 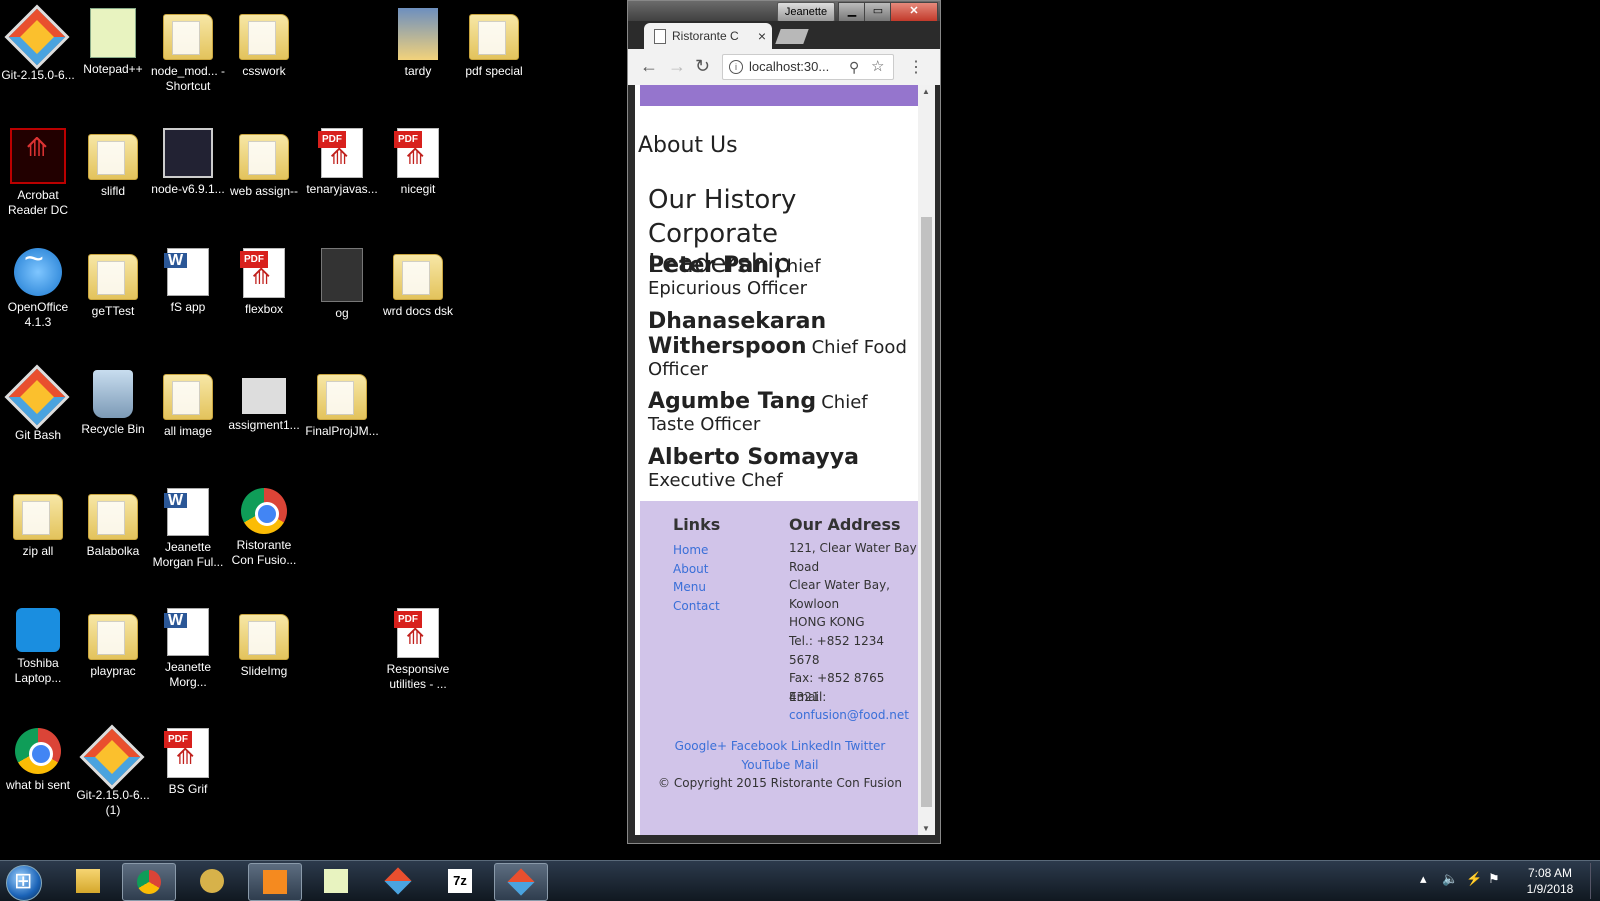 I want to click on taskbar-chrome, so click(x=149, y=882).